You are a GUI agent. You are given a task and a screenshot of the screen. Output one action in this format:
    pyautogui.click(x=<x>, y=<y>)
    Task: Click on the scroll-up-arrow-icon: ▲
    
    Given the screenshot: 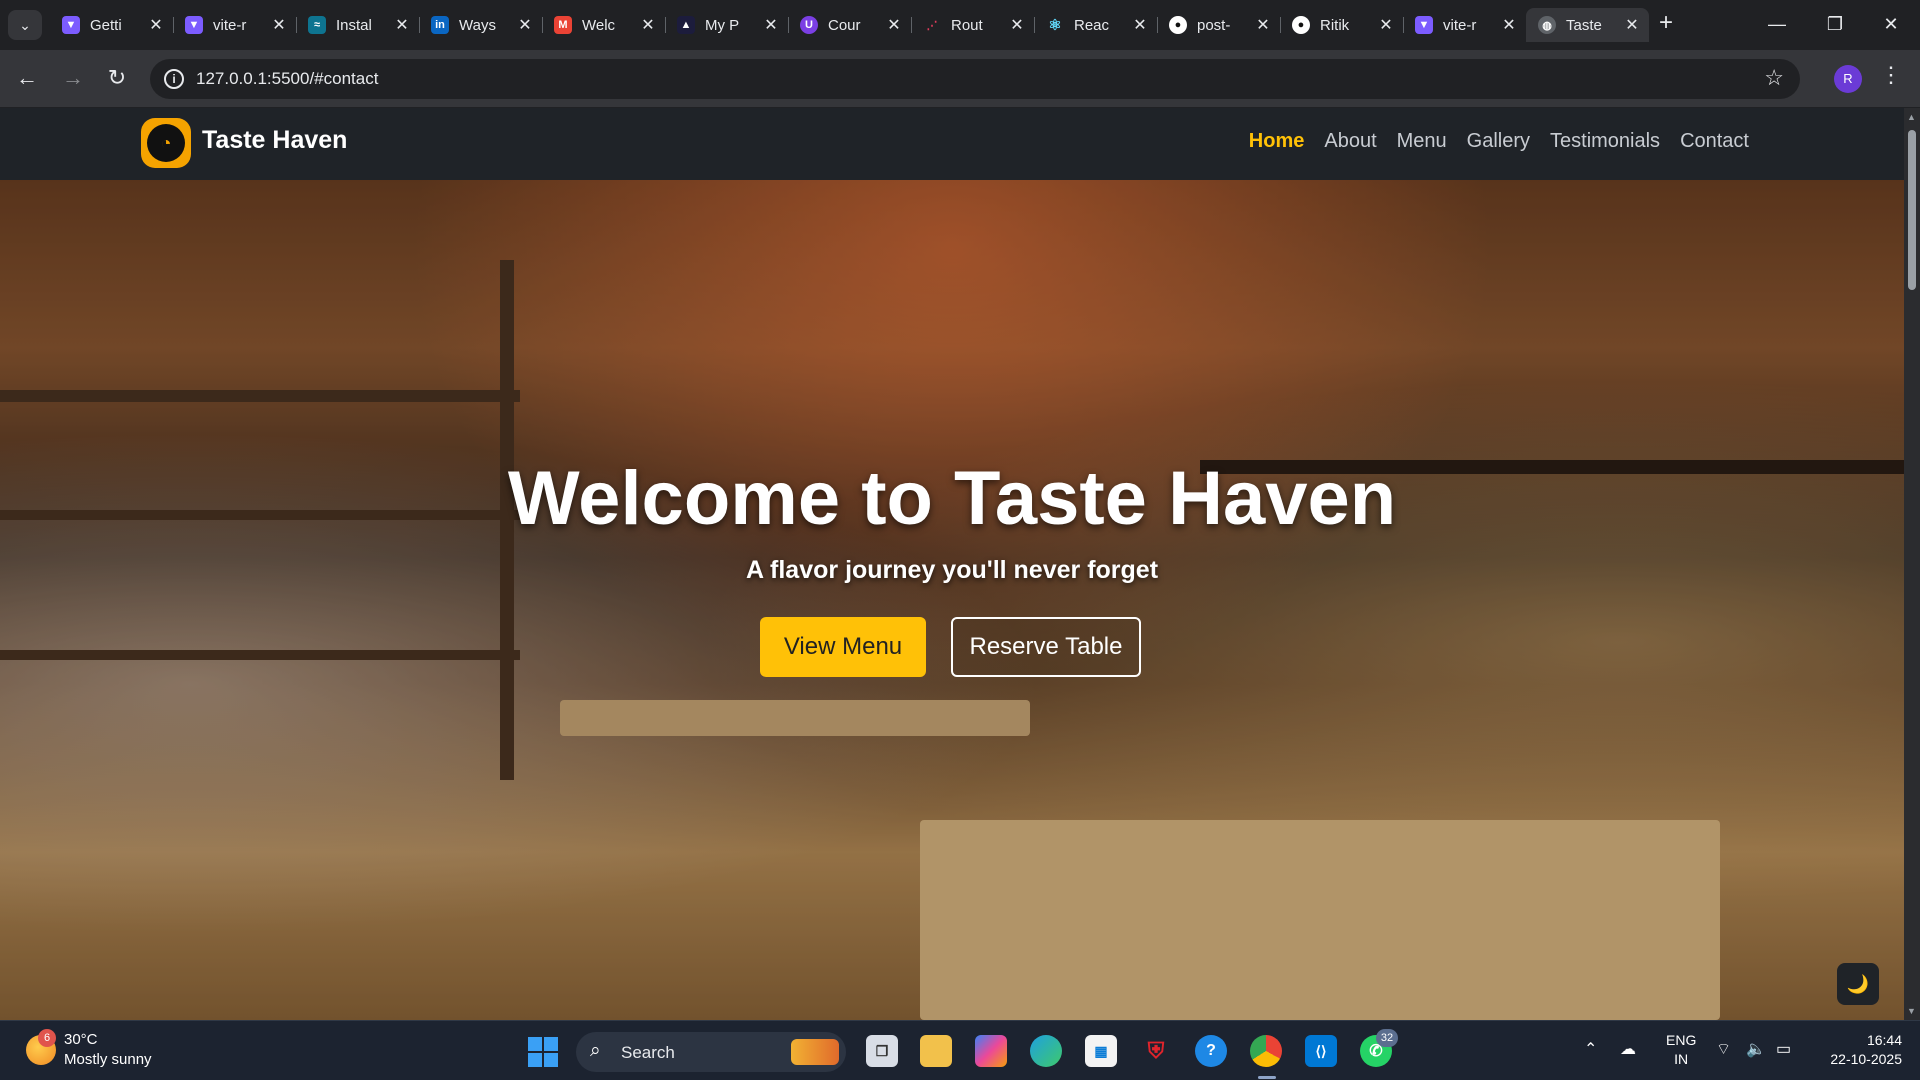 What is the action you would take?
    pyautogui.click(x=1911, y=117)
    